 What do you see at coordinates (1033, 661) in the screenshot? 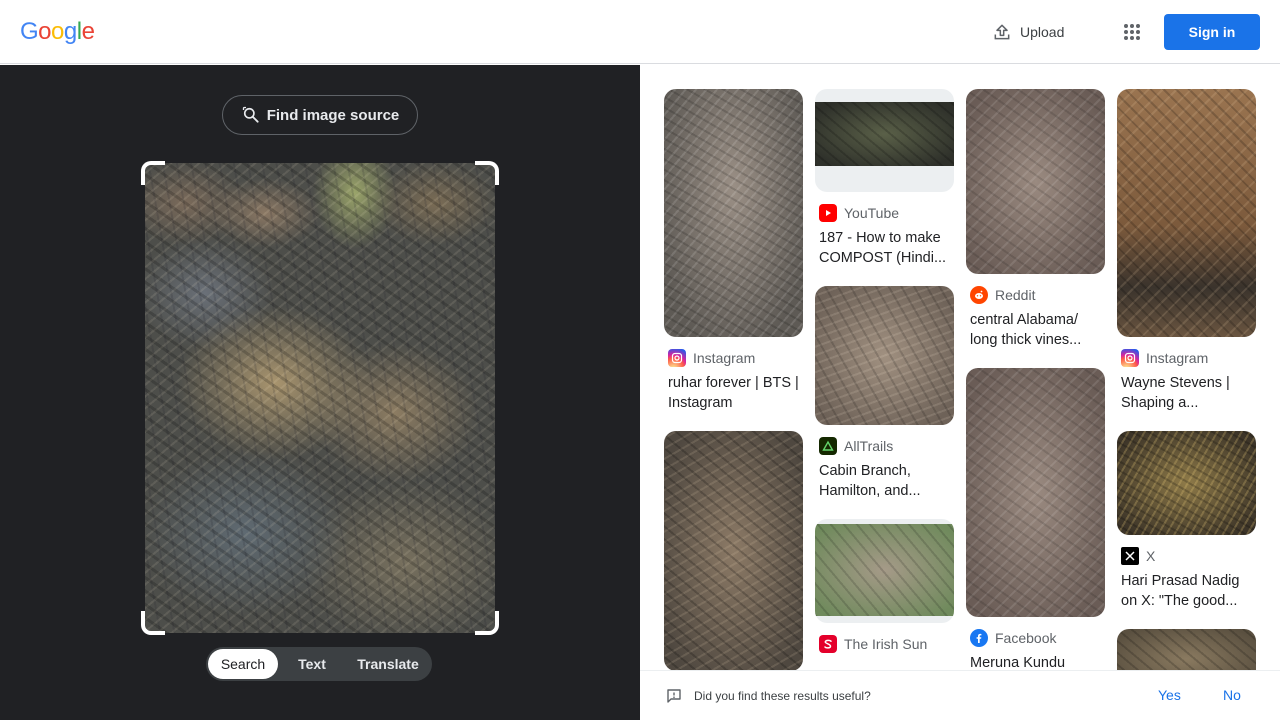
I see `result-title: Meruna Kundu` at bounding box center [1033, 661].